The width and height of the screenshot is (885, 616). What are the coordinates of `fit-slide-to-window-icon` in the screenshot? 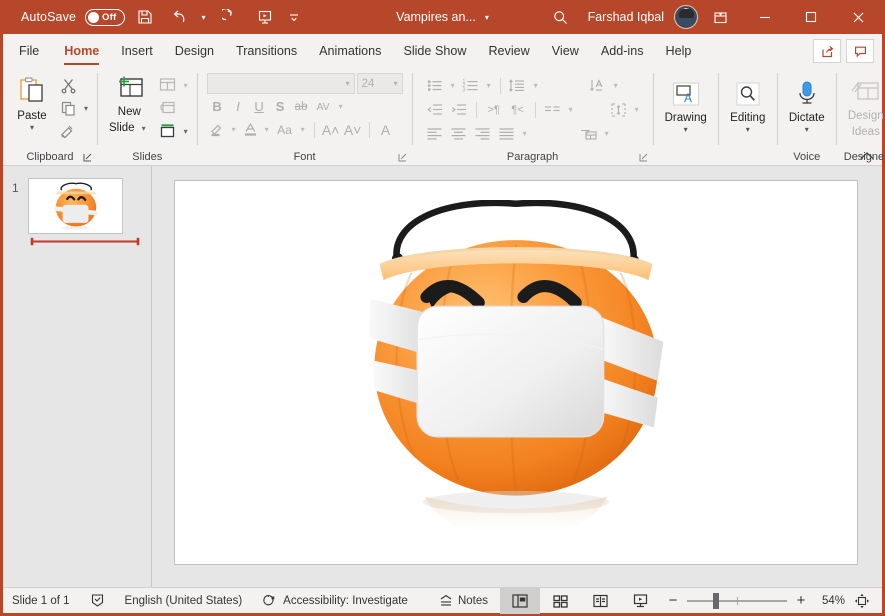 It's located at (863, 601).